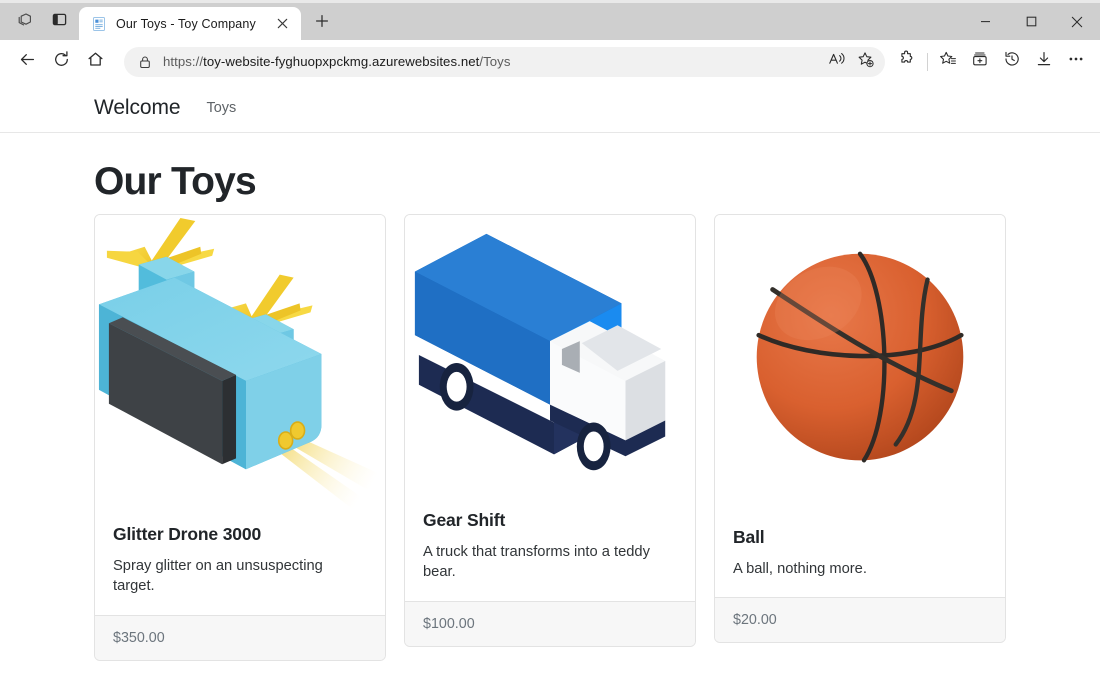  What do you see at coordinates (218, 576) in the screenshot?
I see `toy-description: Spray glitter on an unsuspecting target.` at bounding box center [218, 576].